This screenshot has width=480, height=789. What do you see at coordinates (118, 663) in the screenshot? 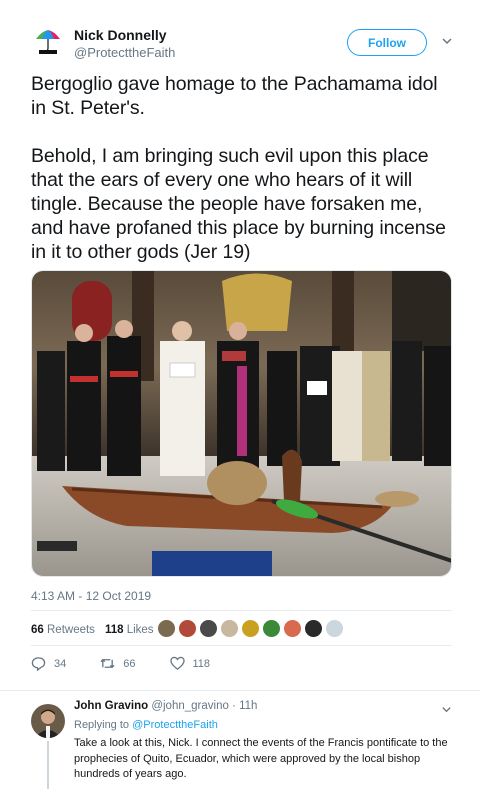
I see `retweet-button: 66` at bounding box center [118, 663].